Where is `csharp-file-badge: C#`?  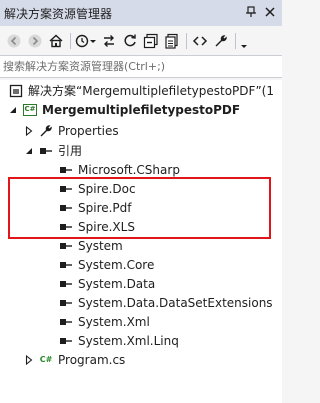 csharp-file-badge: C# is located at coordinates (46, 359).